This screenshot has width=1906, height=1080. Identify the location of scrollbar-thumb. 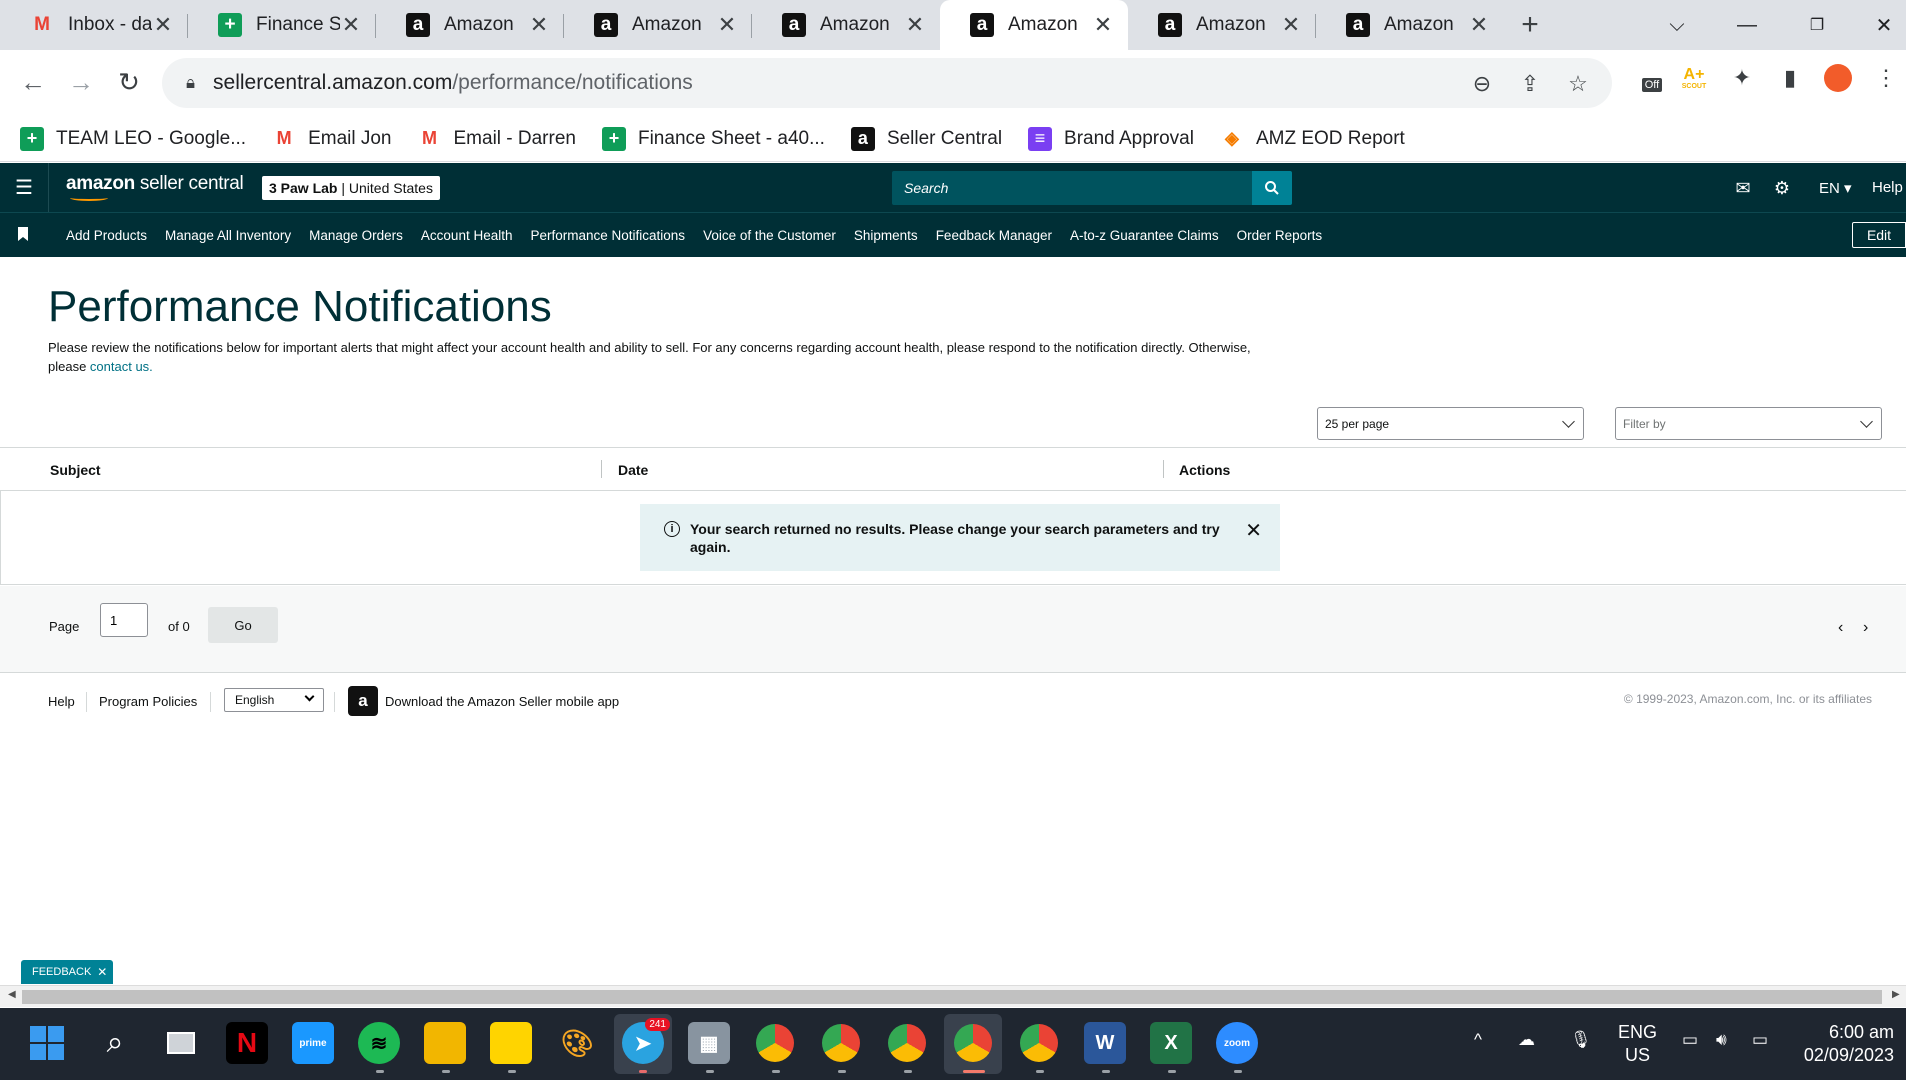
(952, 997).